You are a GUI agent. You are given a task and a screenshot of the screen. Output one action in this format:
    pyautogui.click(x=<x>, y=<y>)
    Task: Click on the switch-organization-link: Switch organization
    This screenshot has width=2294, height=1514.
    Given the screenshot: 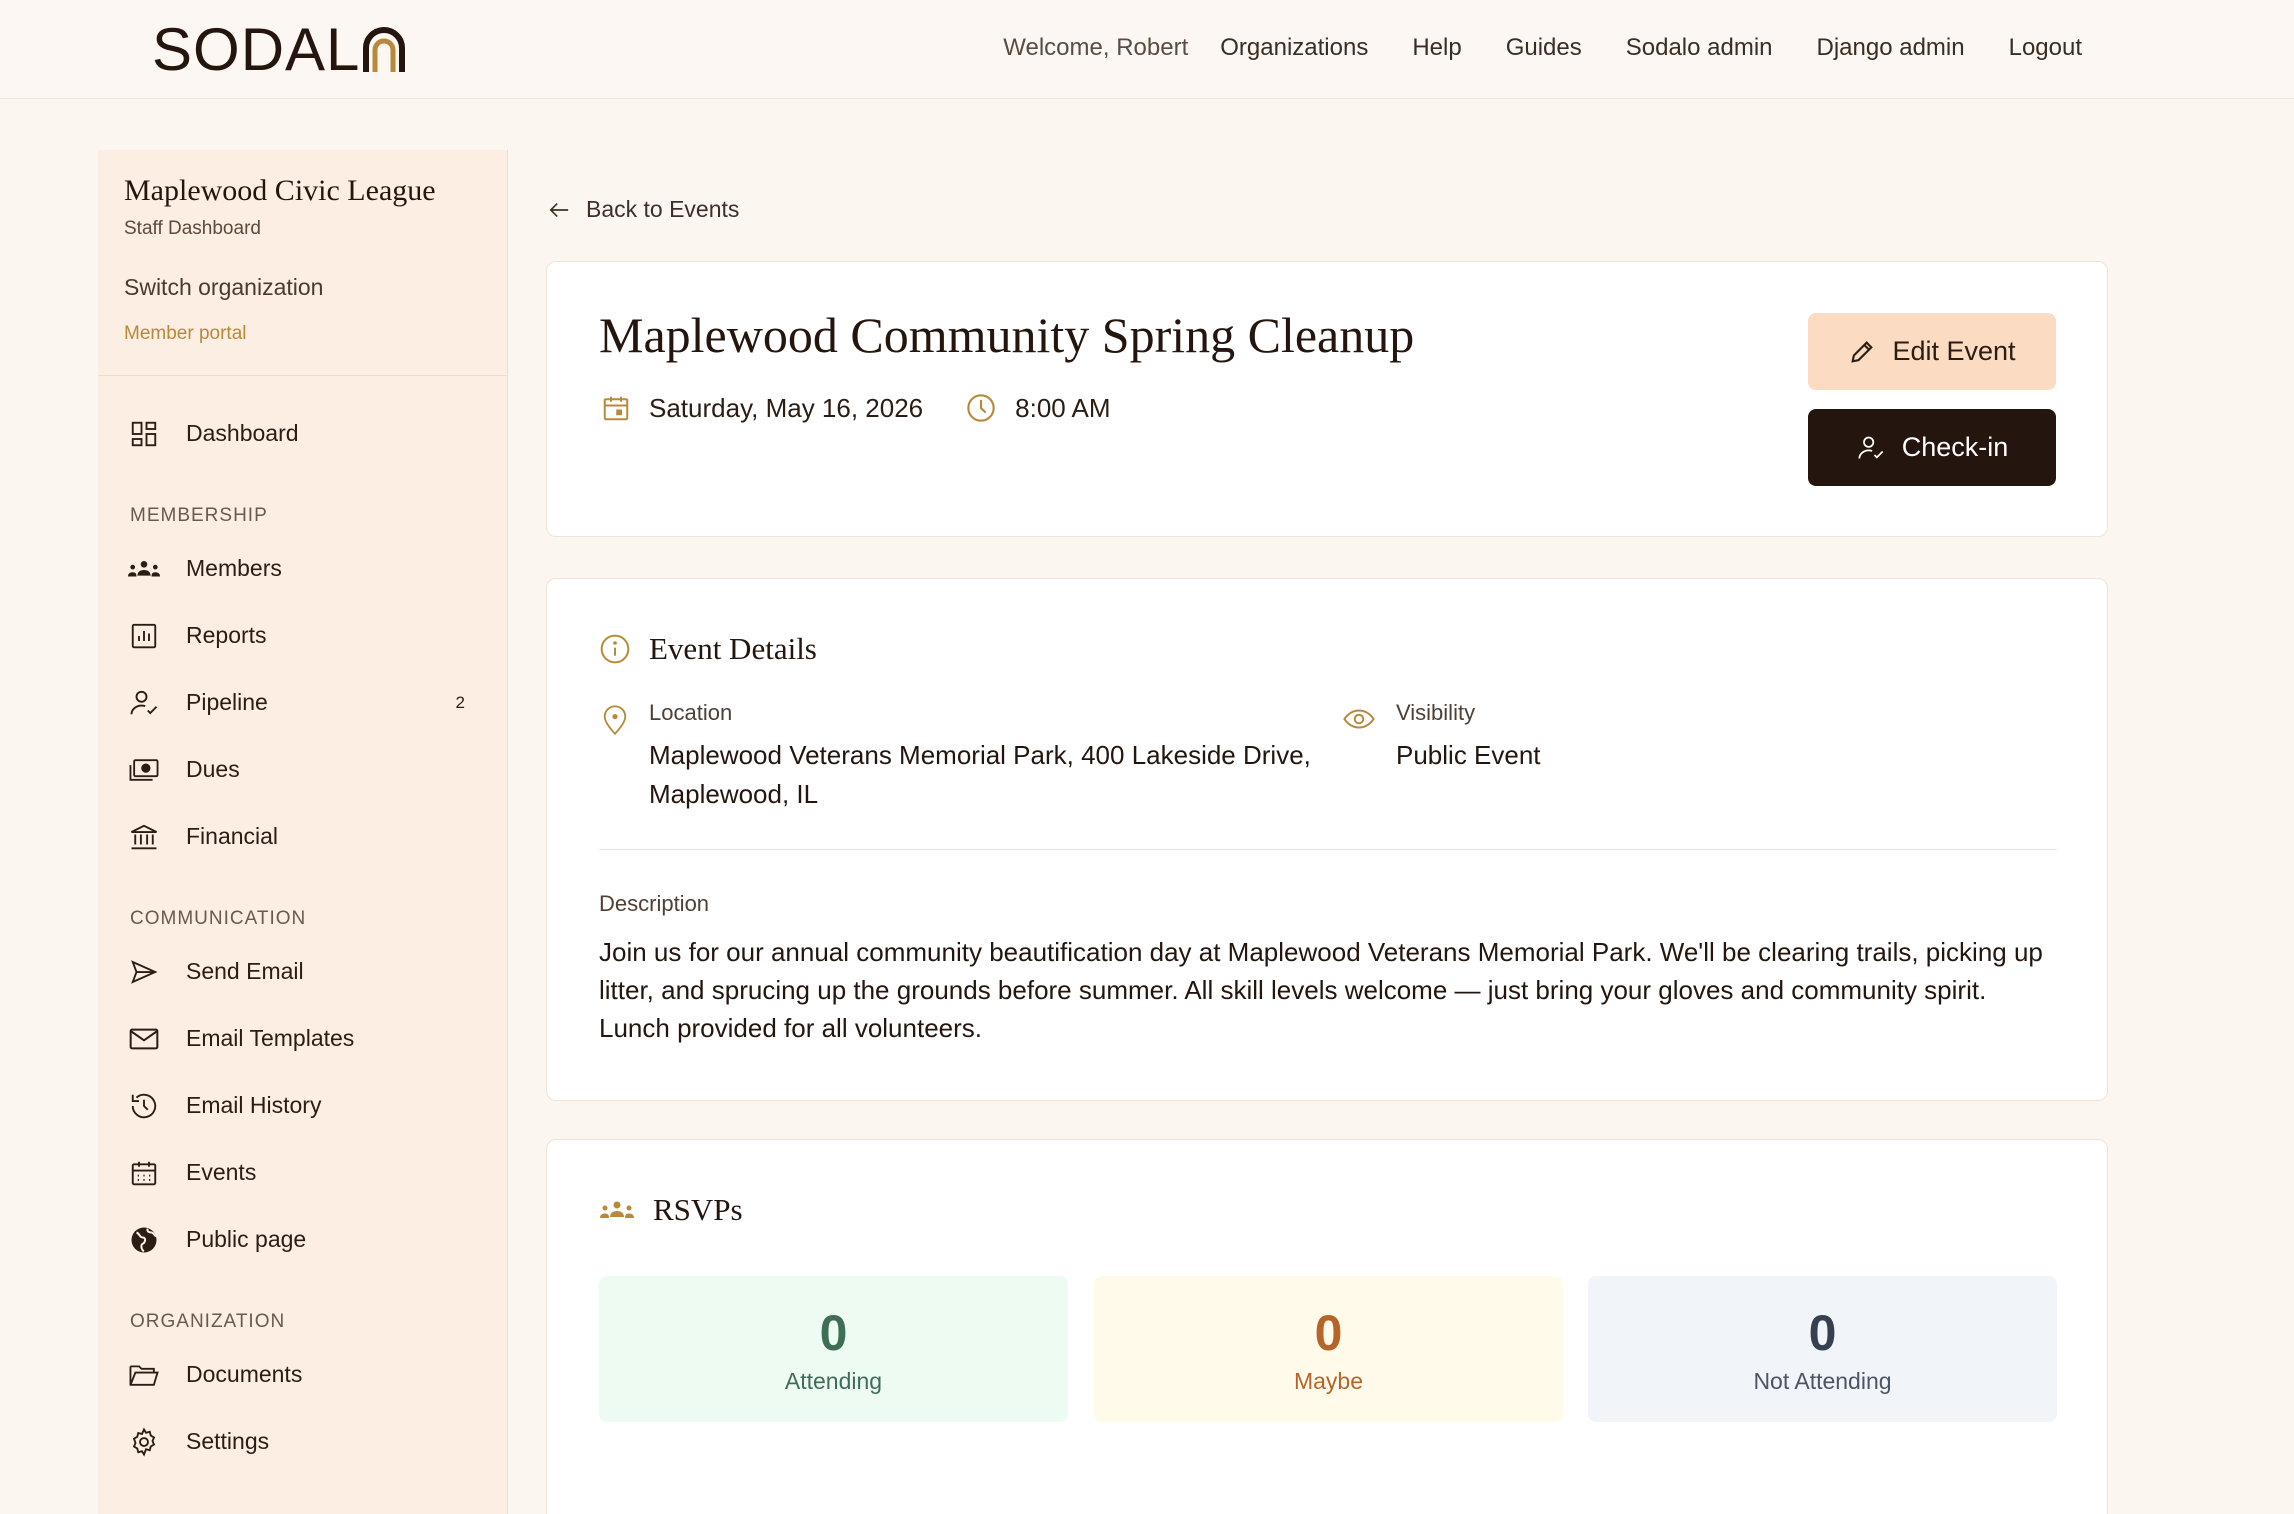 What is the action you would take?
    pyautogui.click(x=315, y=287)
    